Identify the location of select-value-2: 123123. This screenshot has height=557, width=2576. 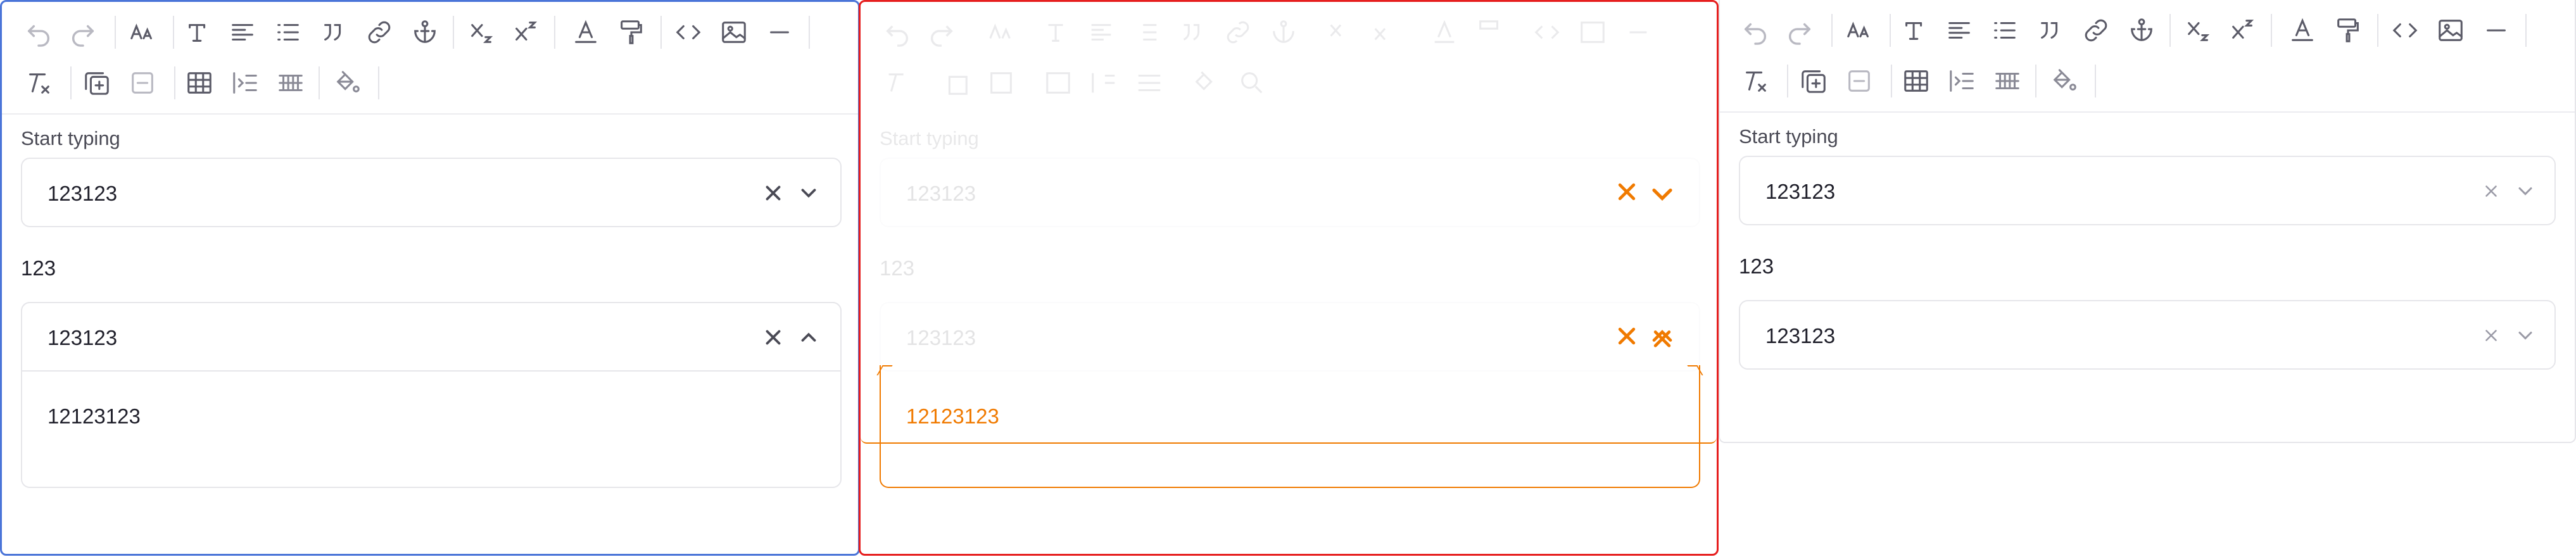
(1800, 335).